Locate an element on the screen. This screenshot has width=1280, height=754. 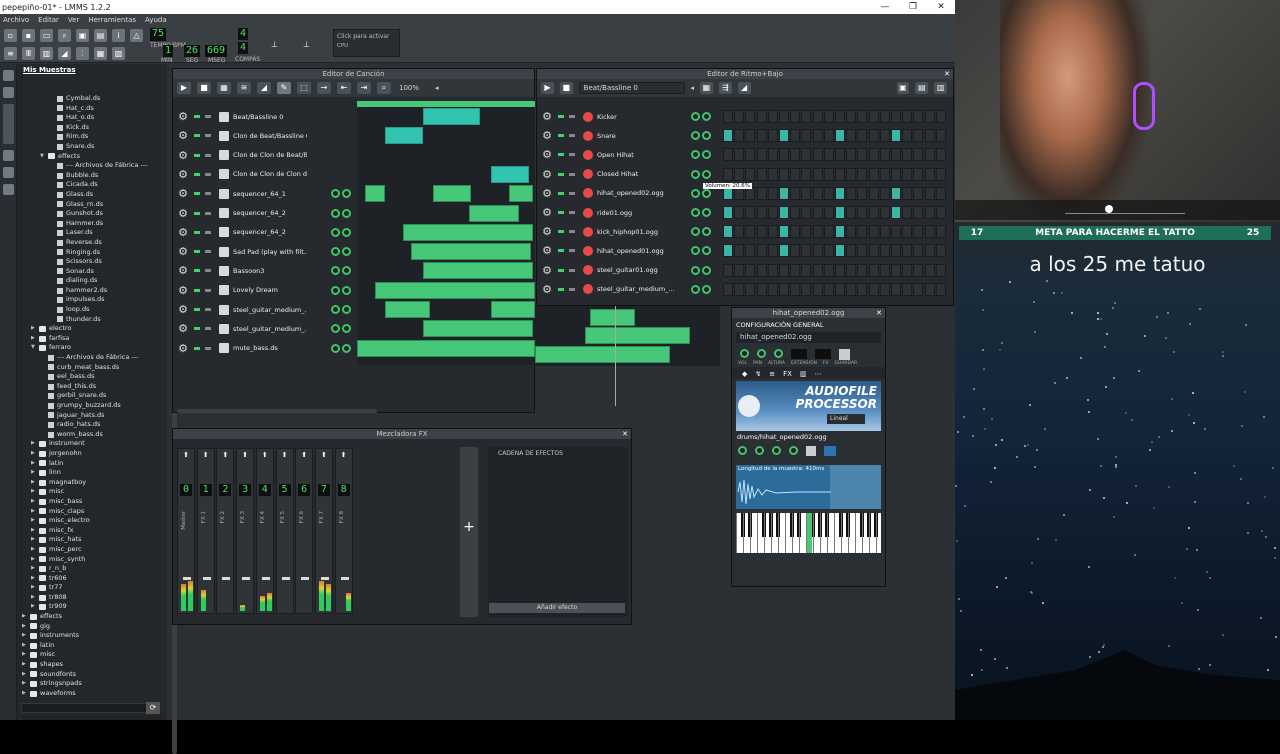
sidebar-folder: ▶ shapes is located at coordinates (87, 665).